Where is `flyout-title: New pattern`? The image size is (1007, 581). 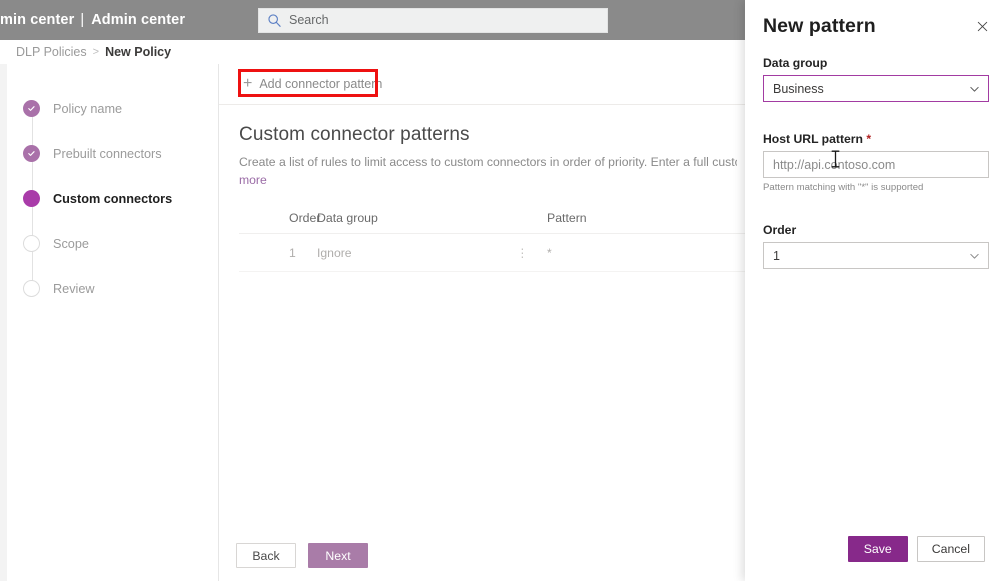 flyout-title: New pattern is located at coordinates (819, 25).